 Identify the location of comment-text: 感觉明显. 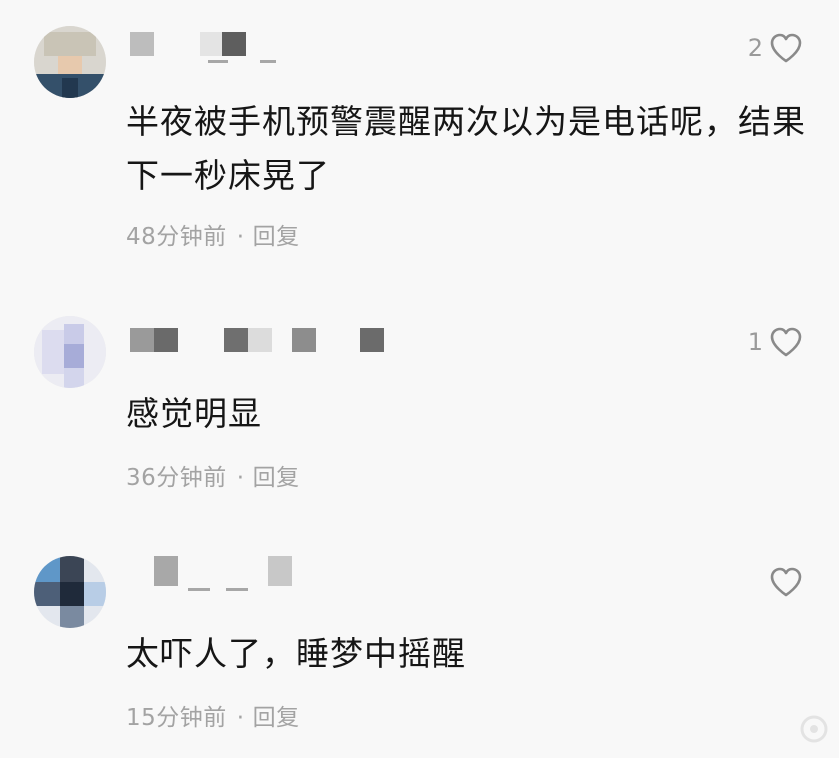
(194, 413).